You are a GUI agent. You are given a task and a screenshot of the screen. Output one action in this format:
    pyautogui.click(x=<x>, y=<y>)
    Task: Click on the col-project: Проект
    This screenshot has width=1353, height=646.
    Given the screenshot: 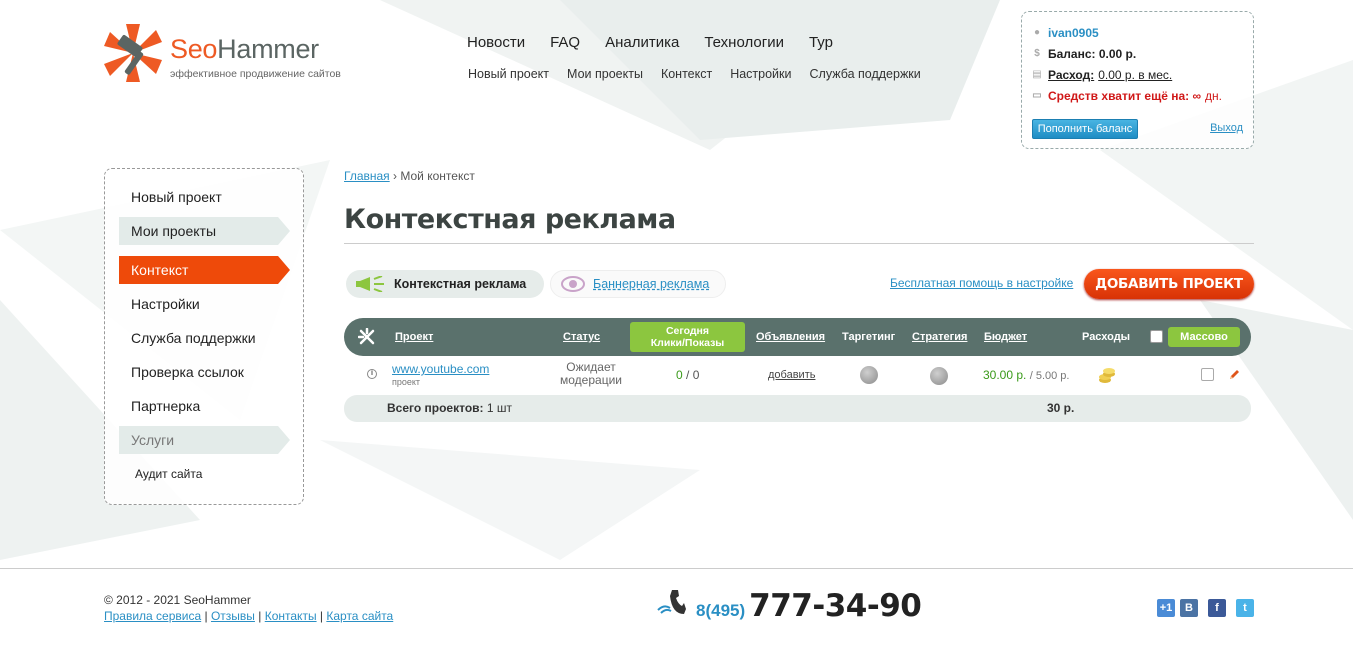 What is the action you would take?
    pyautogui.click(x=414, y=337)
    